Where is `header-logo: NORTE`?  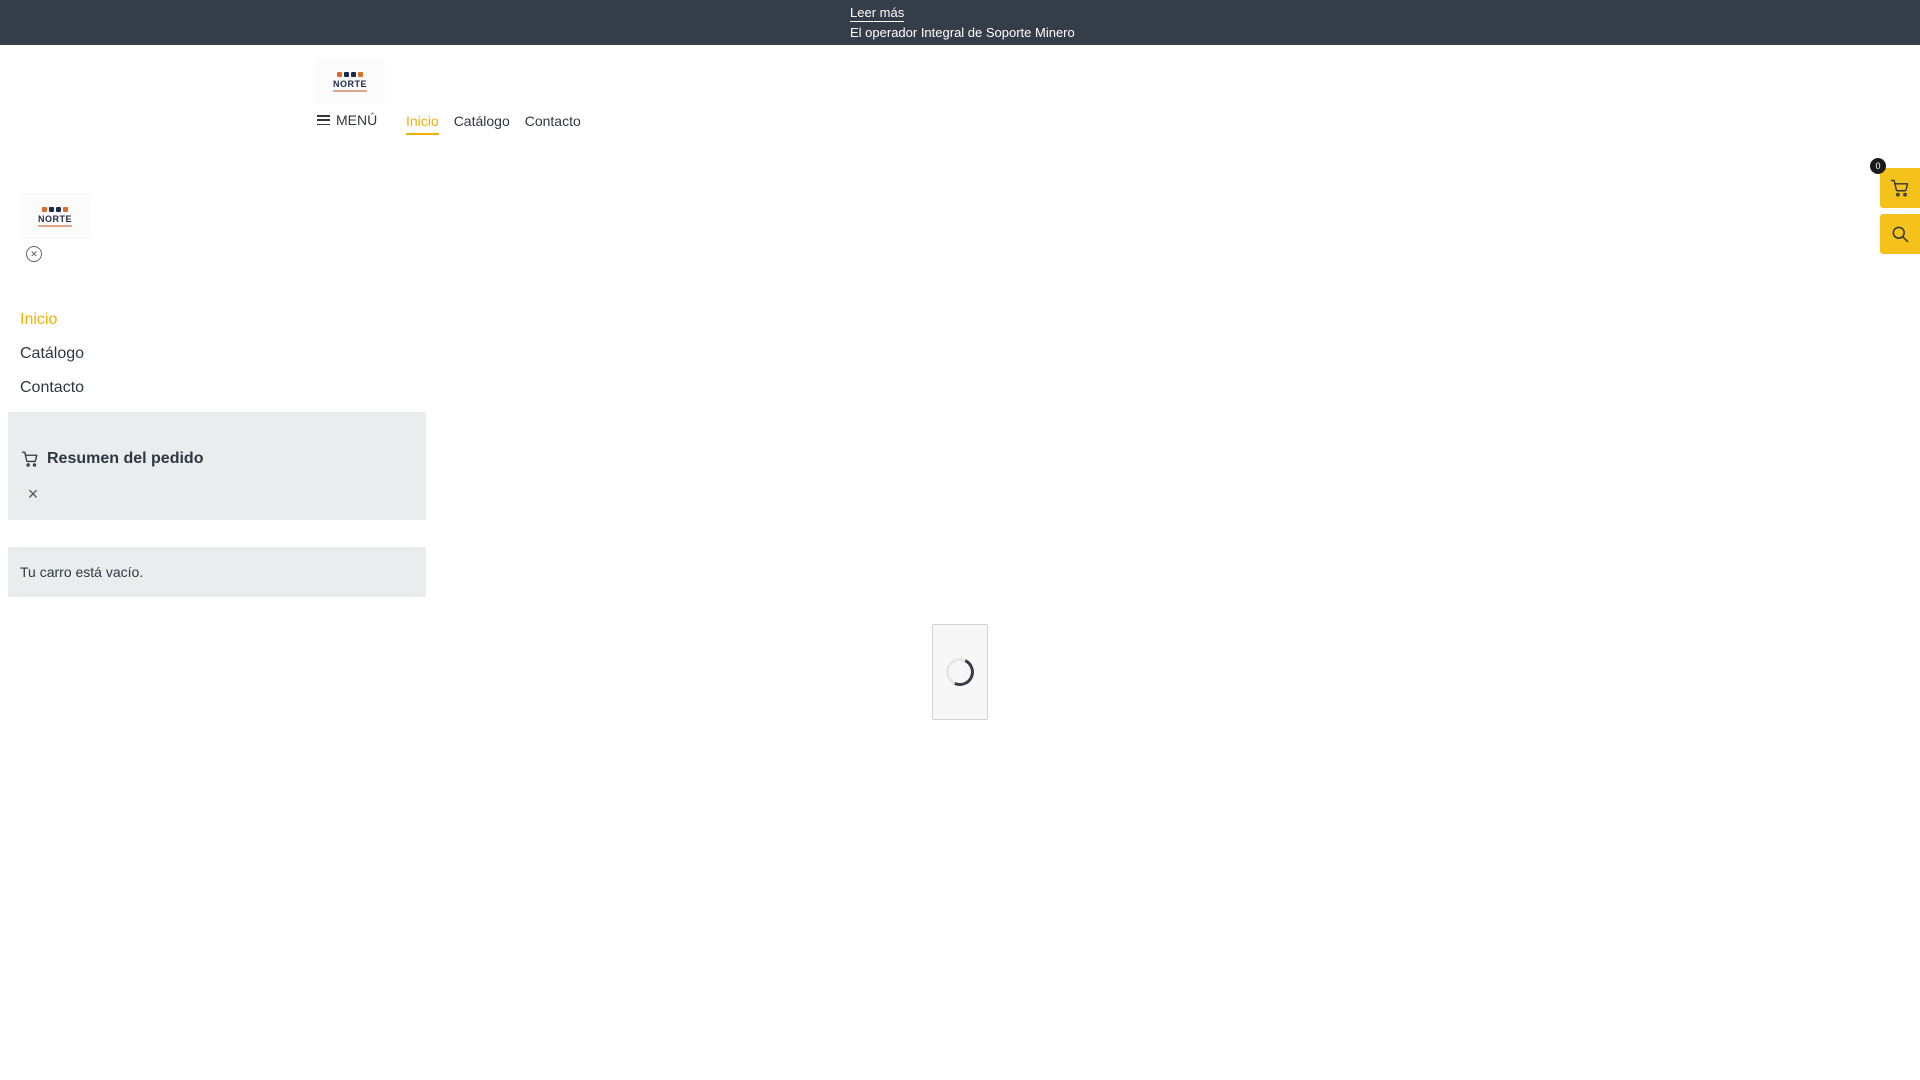 header-logo: NORTE is located at coordinates (350, 81).